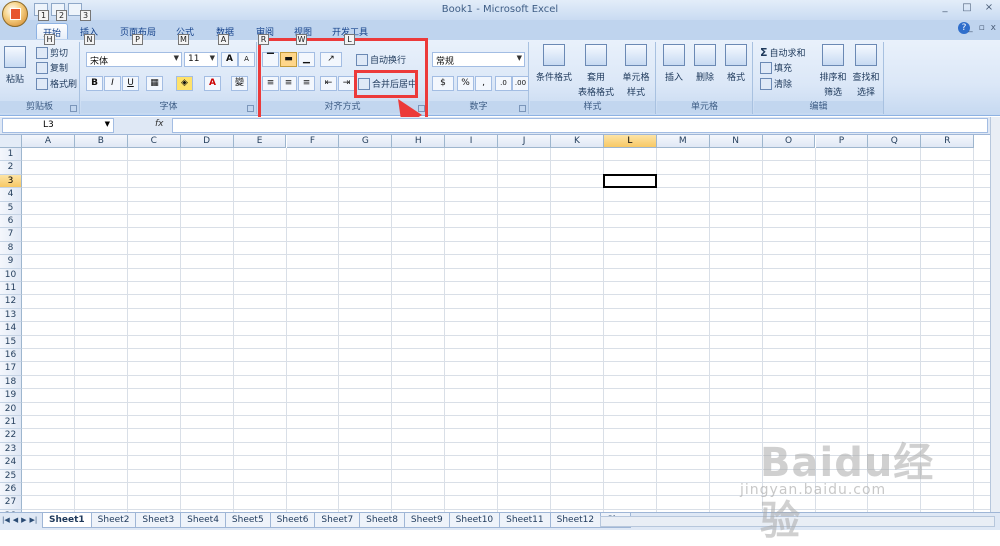 The height and width of the screenshot is (546, 1000). What do you see at coordinates (366, 141) in the screenshot?
I see `column-header: G` at bounding box center [366, 141].